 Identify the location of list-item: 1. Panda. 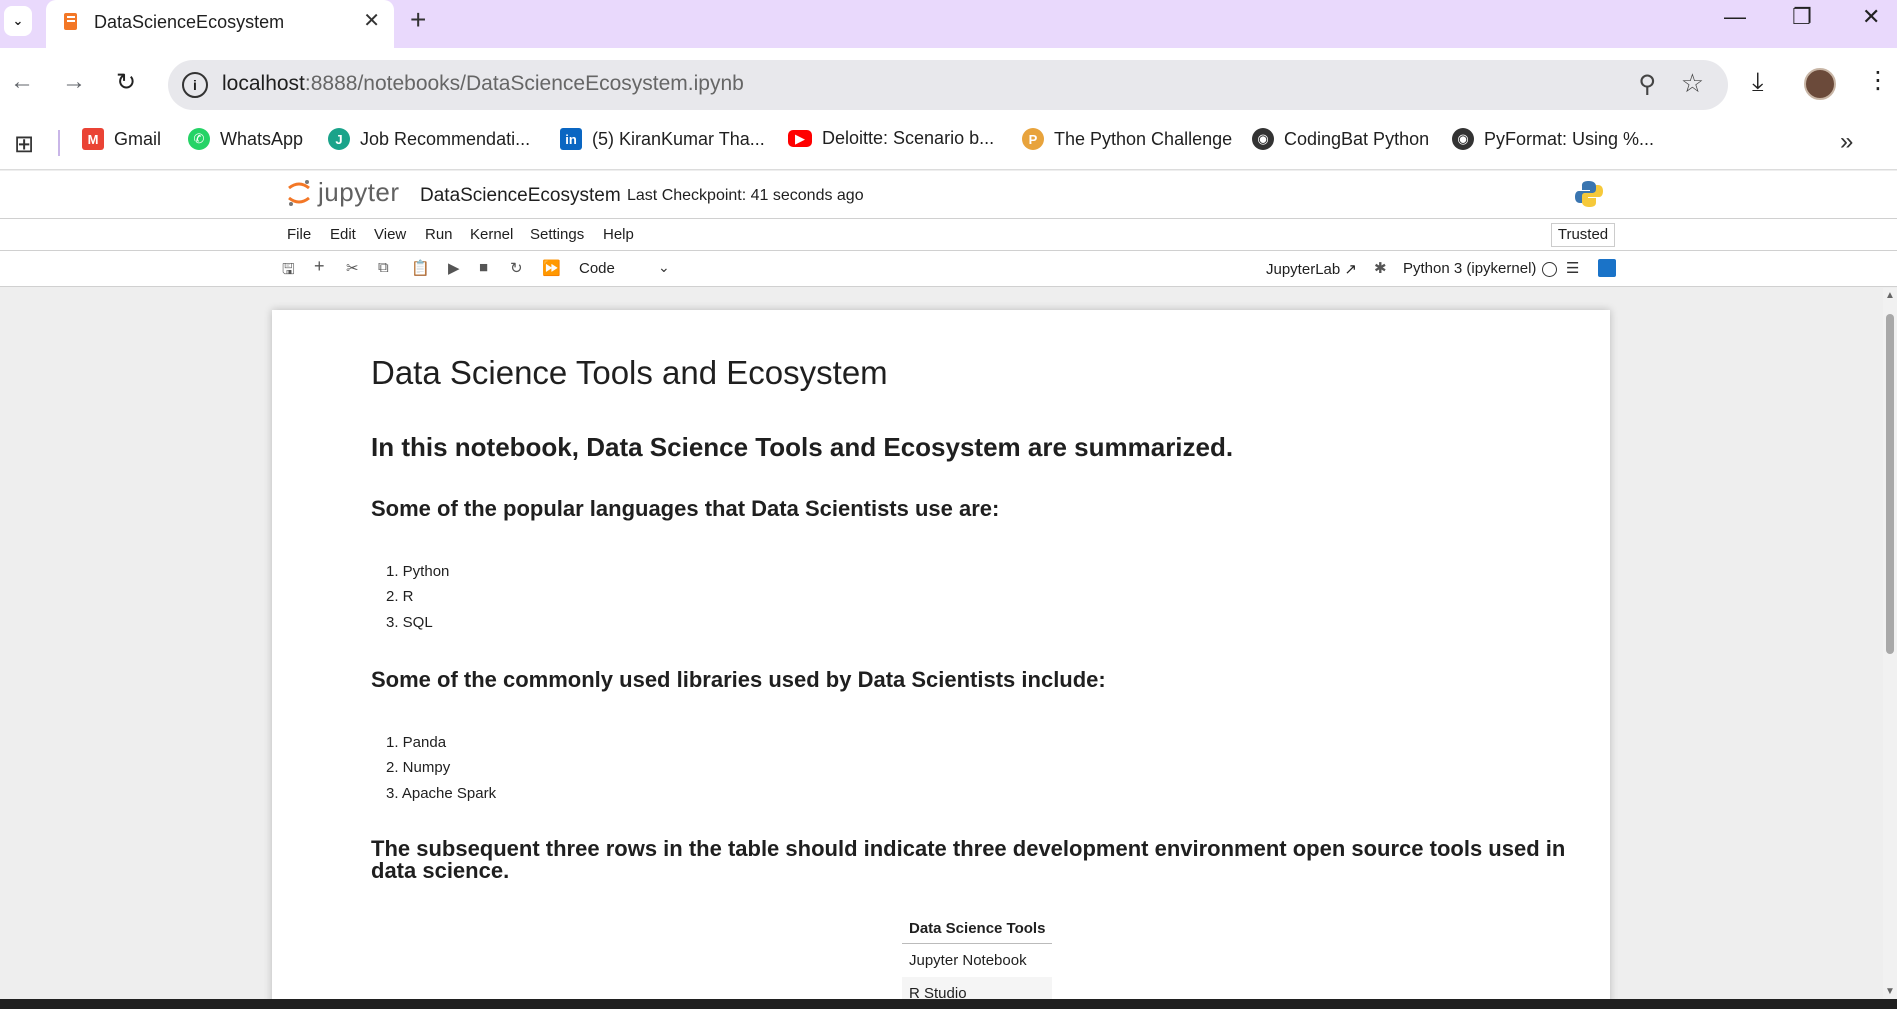
(416, 742).